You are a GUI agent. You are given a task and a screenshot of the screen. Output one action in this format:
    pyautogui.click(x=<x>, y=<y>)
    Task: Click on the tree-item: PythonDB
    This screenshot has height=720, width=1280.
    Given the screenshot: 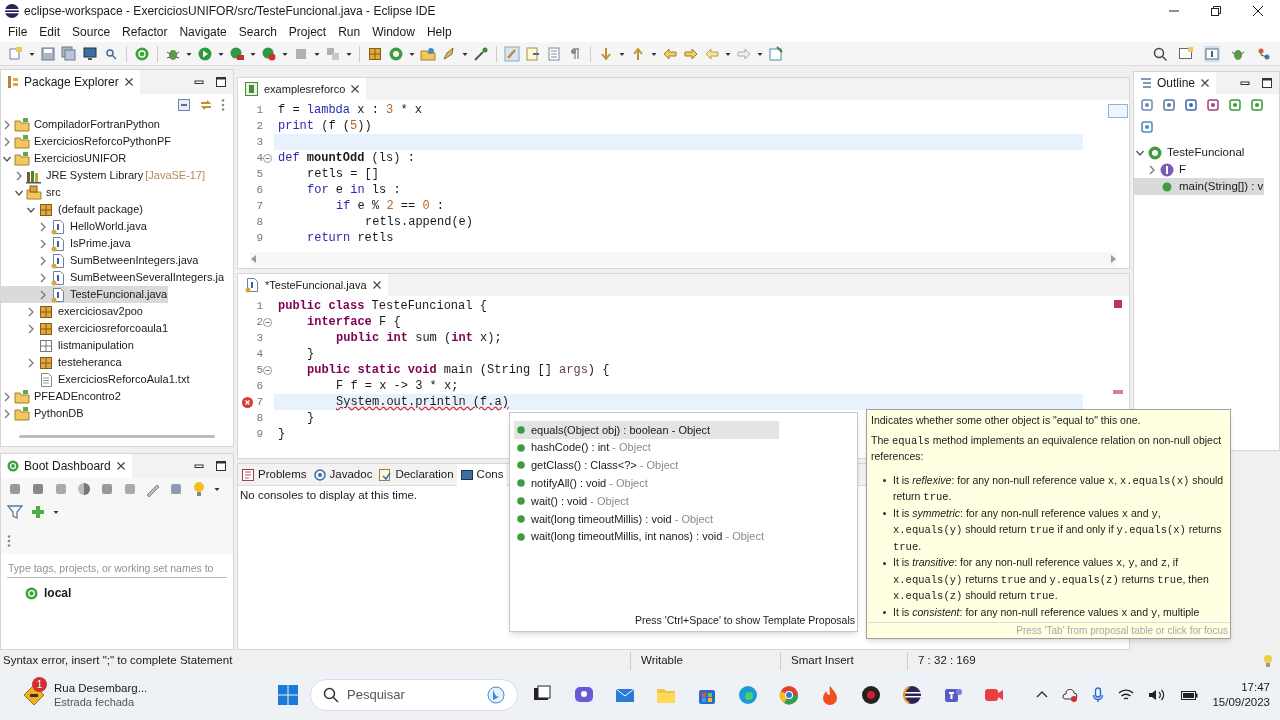 What is the action you would take?
    pyautogui.click(x=43, y=413)
    